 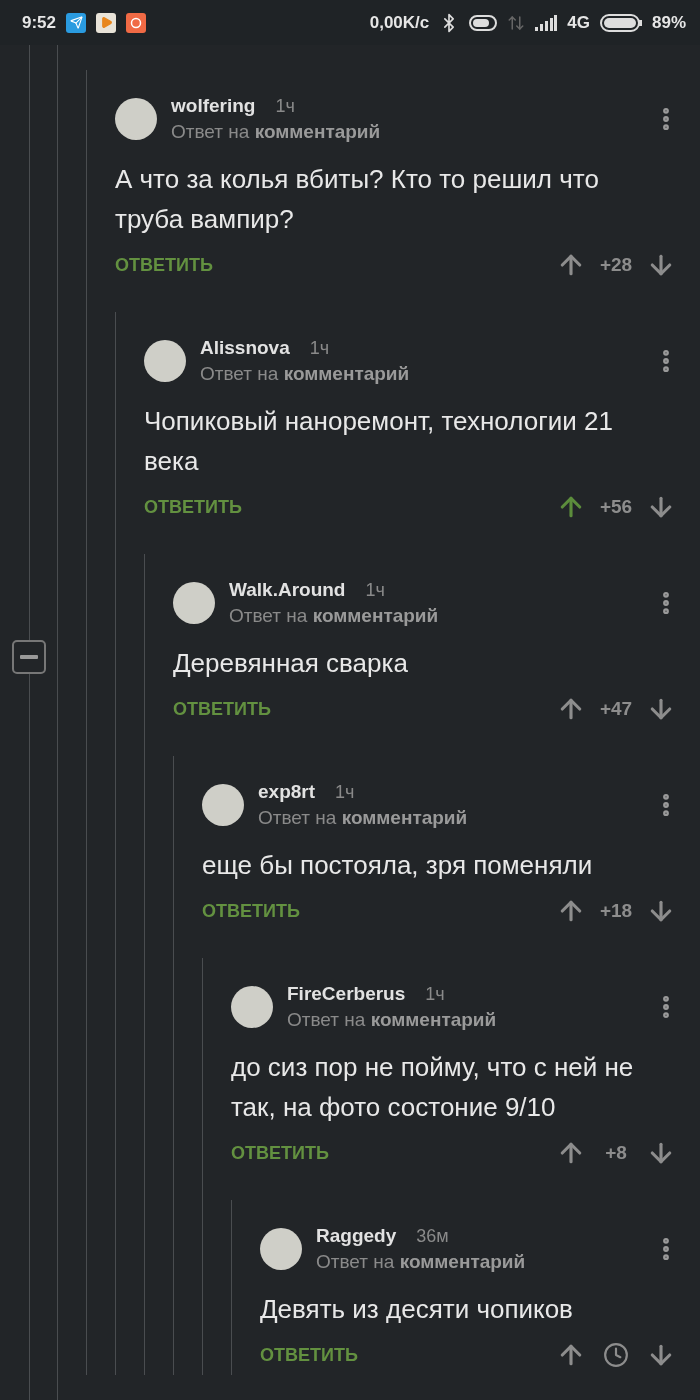 I want to click on app-icon, so click(x=136, y=22).